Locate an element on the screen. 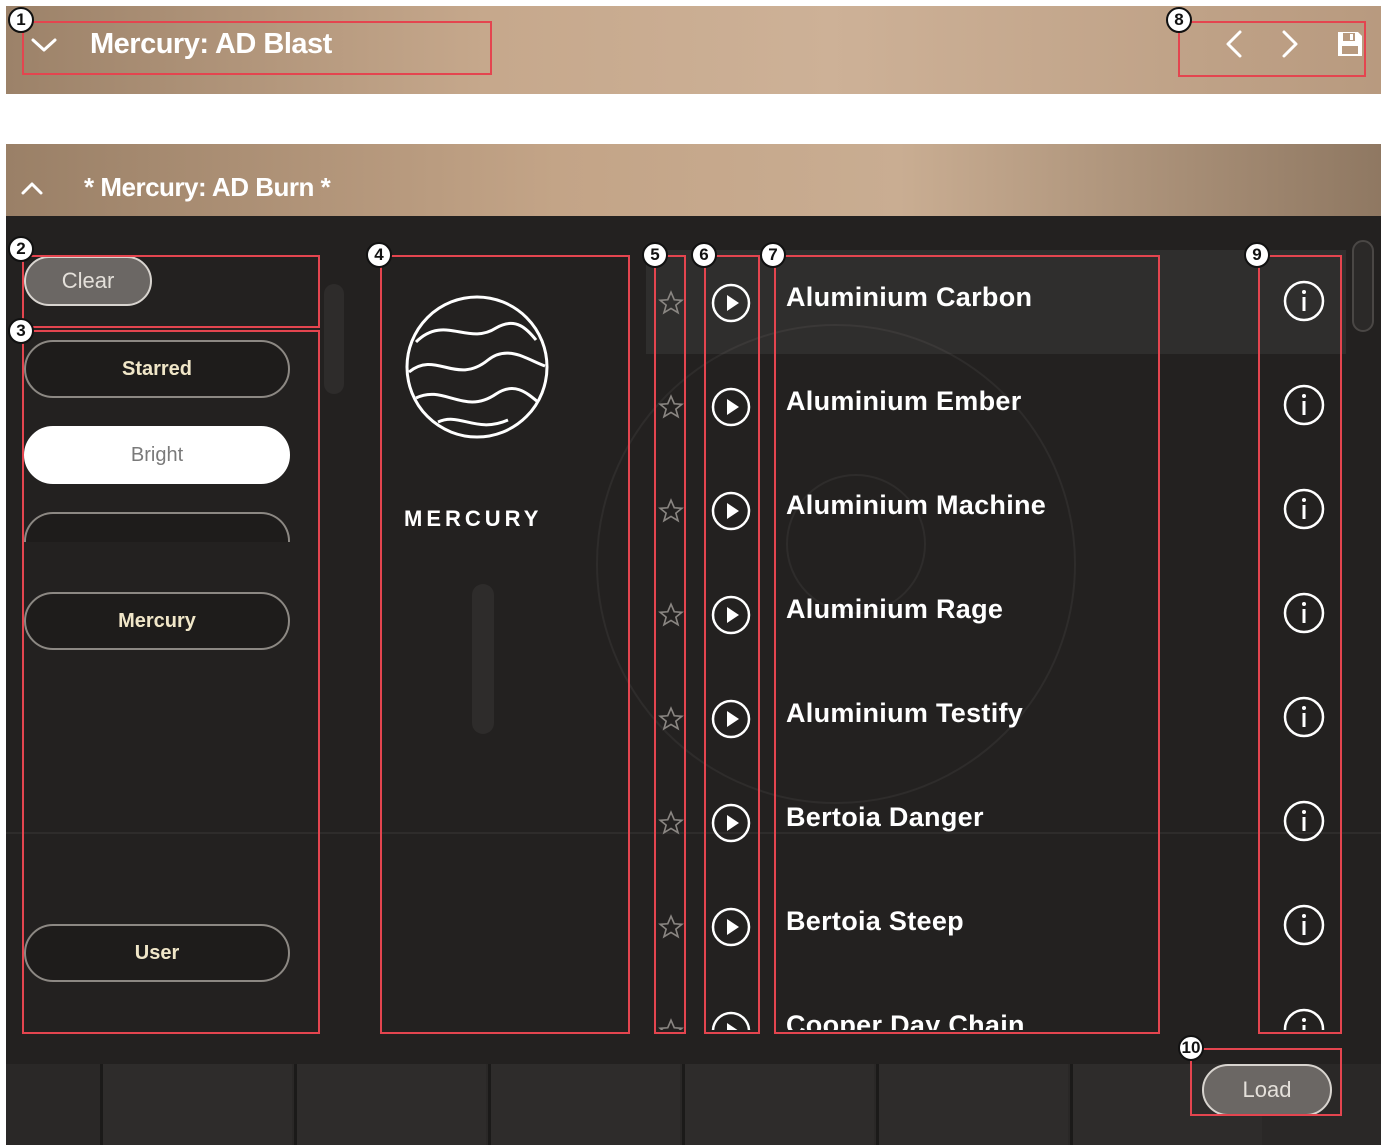 The height and width of the screenshot is (1145, 1387). preset-row: Bertoia Danger is located at coordinates (996, 822).